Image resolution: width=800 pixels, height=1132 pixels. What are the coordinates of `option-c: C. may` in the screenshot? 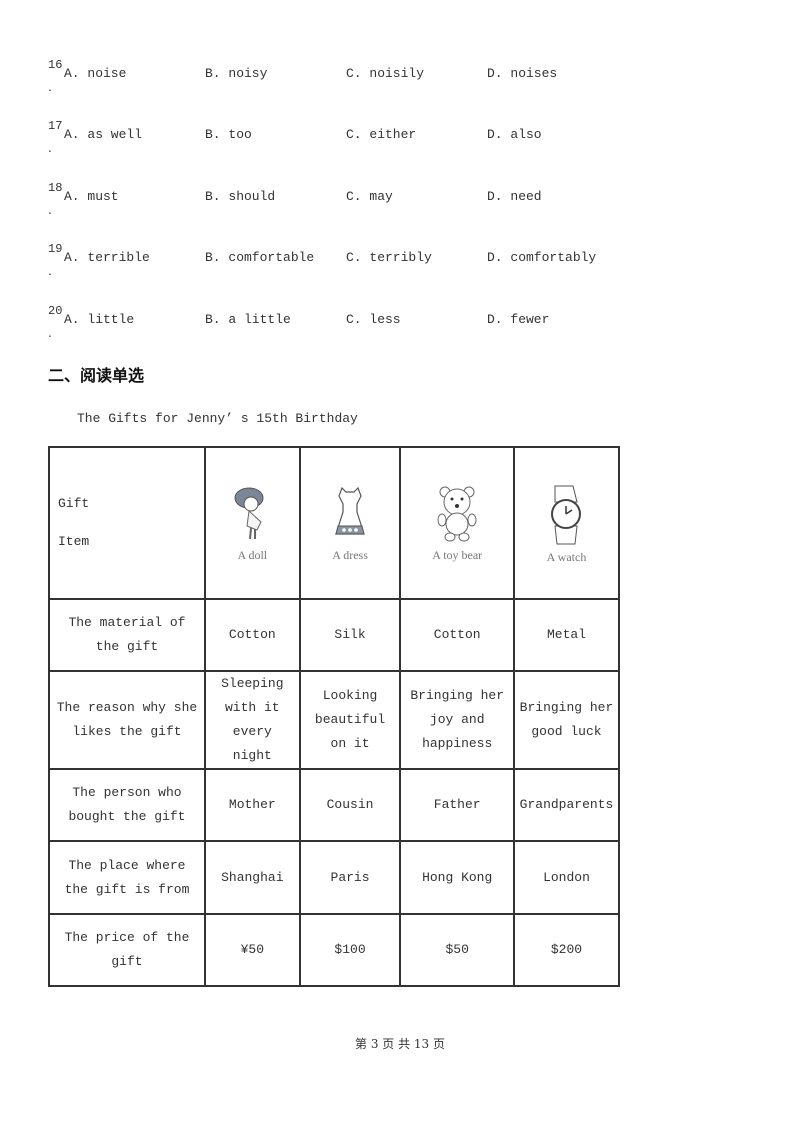 It's located at (369, 196).